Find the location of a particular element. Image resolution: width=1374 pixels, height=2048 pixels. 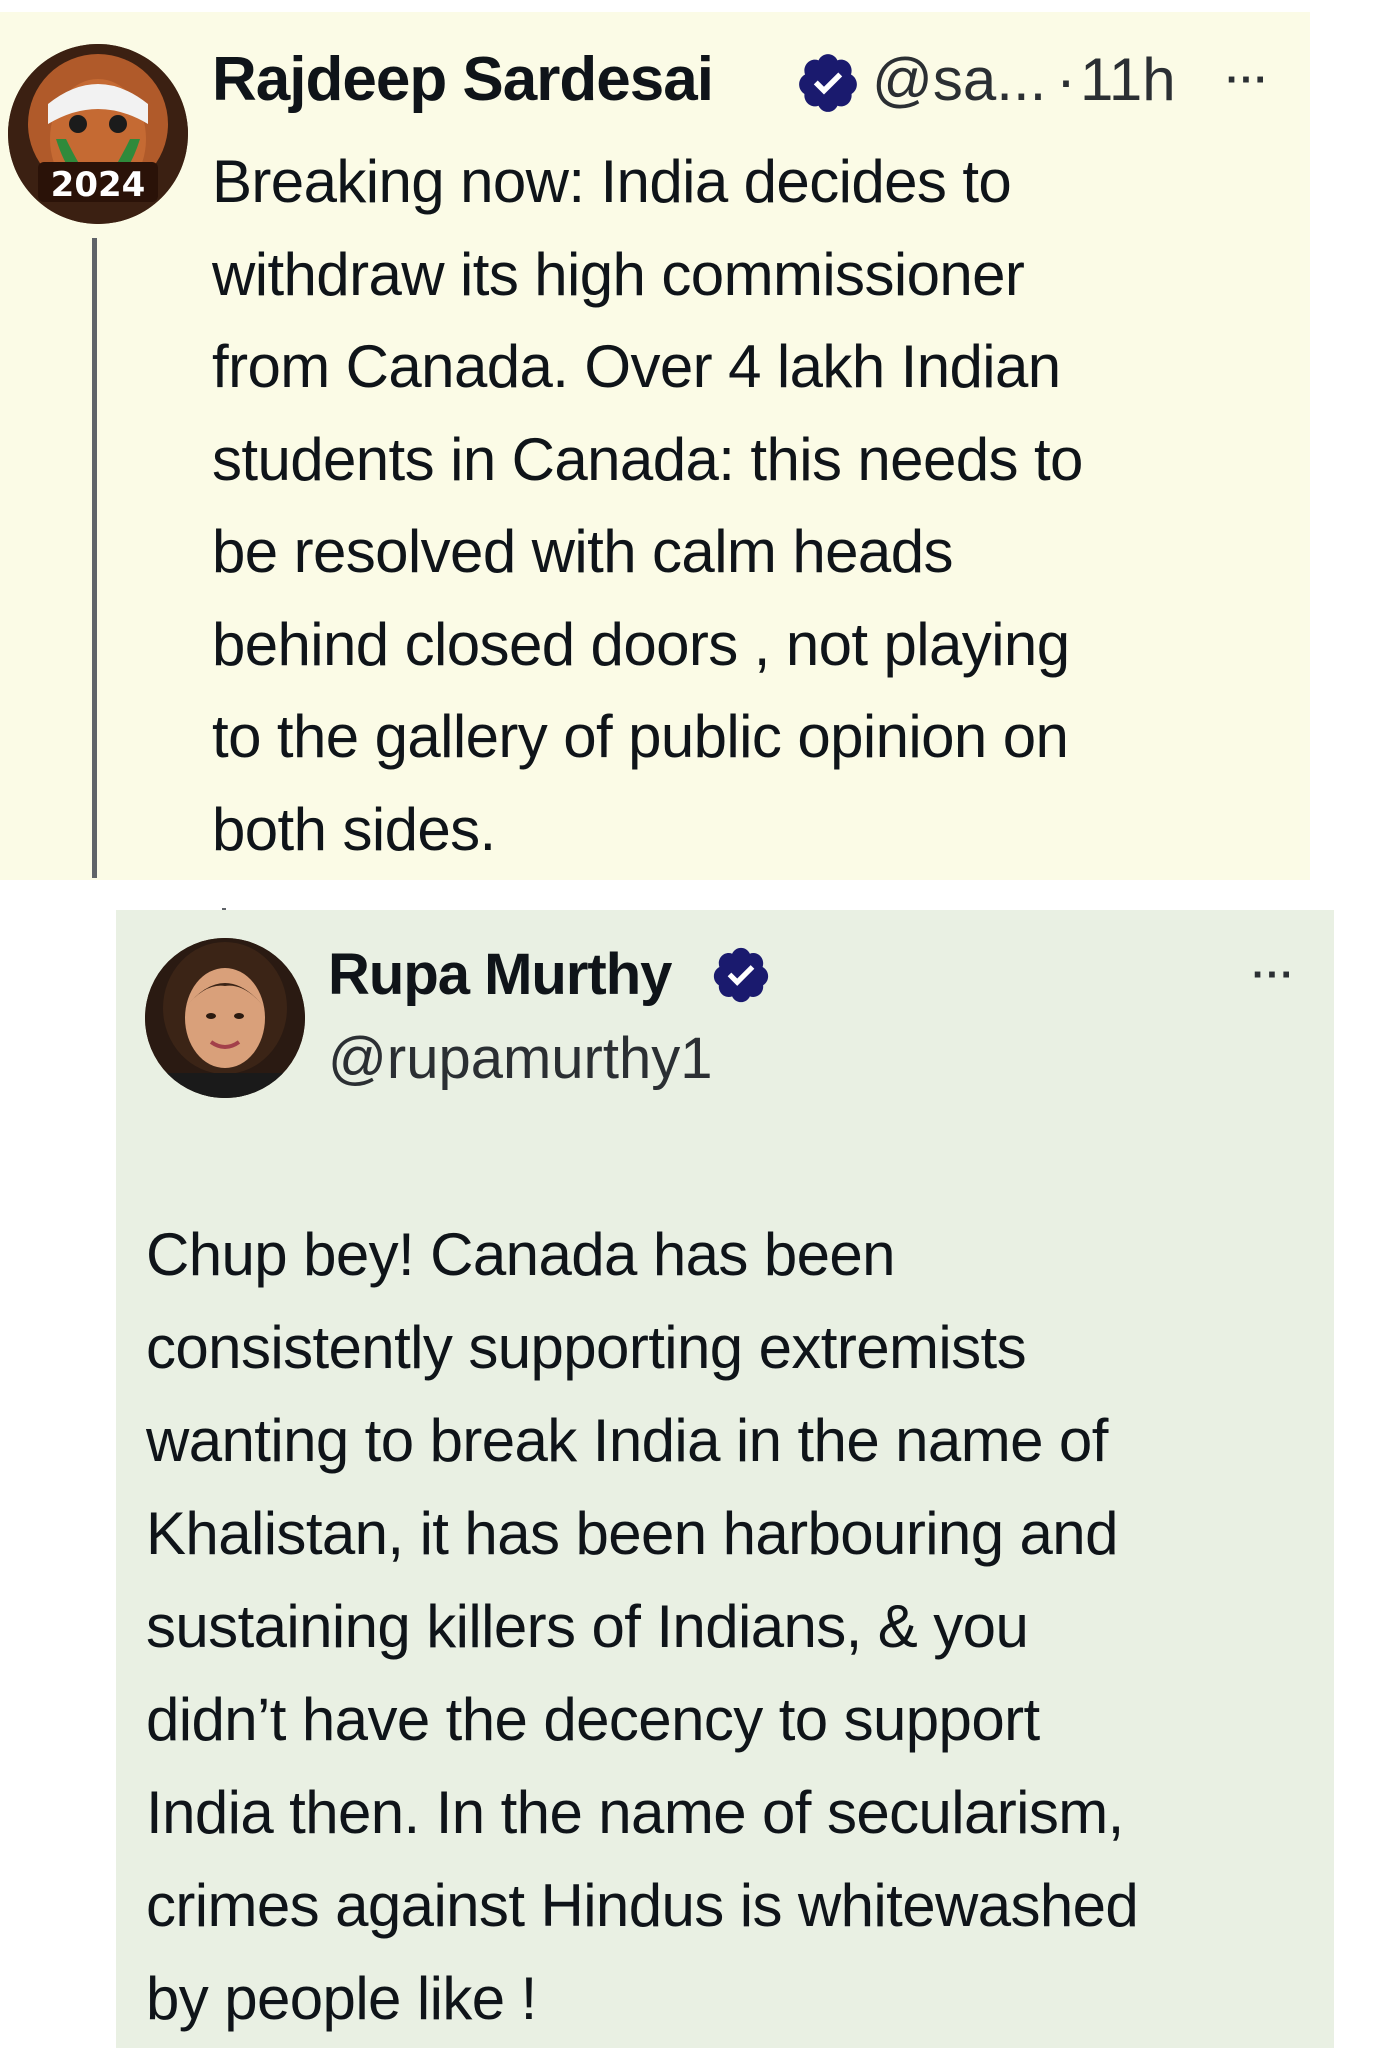

timestamp: 11h is located at coordinates (1128, 80).